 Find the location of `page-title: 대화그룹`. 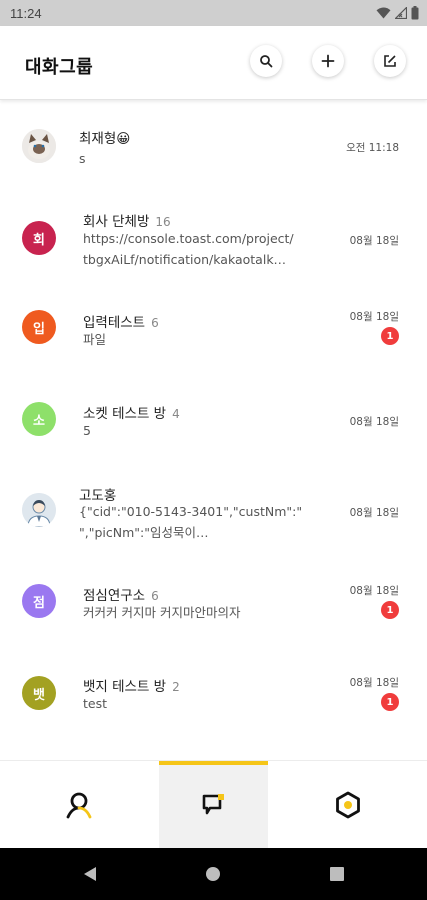

page-title: 대화그룹 is located at coordinates (59, 67).